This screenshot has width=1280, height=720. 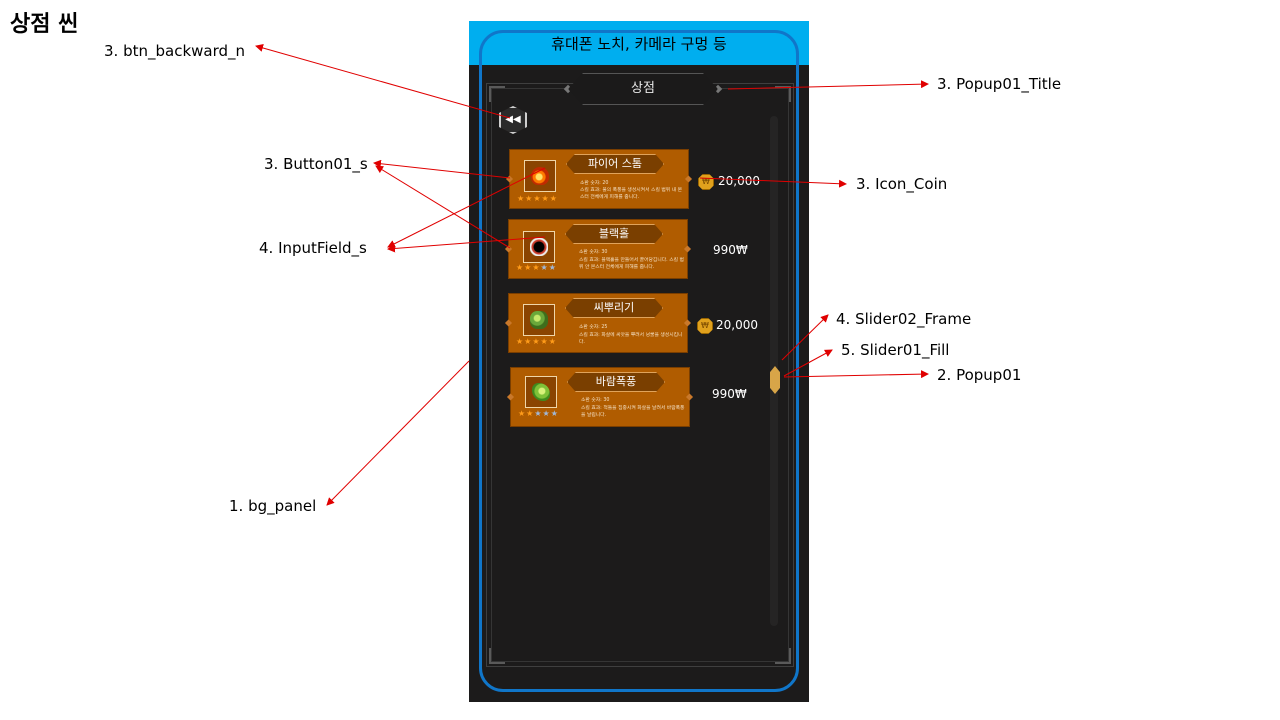 I want to click on item-name-field: 바람폭풍, so click(x=616, y=382).